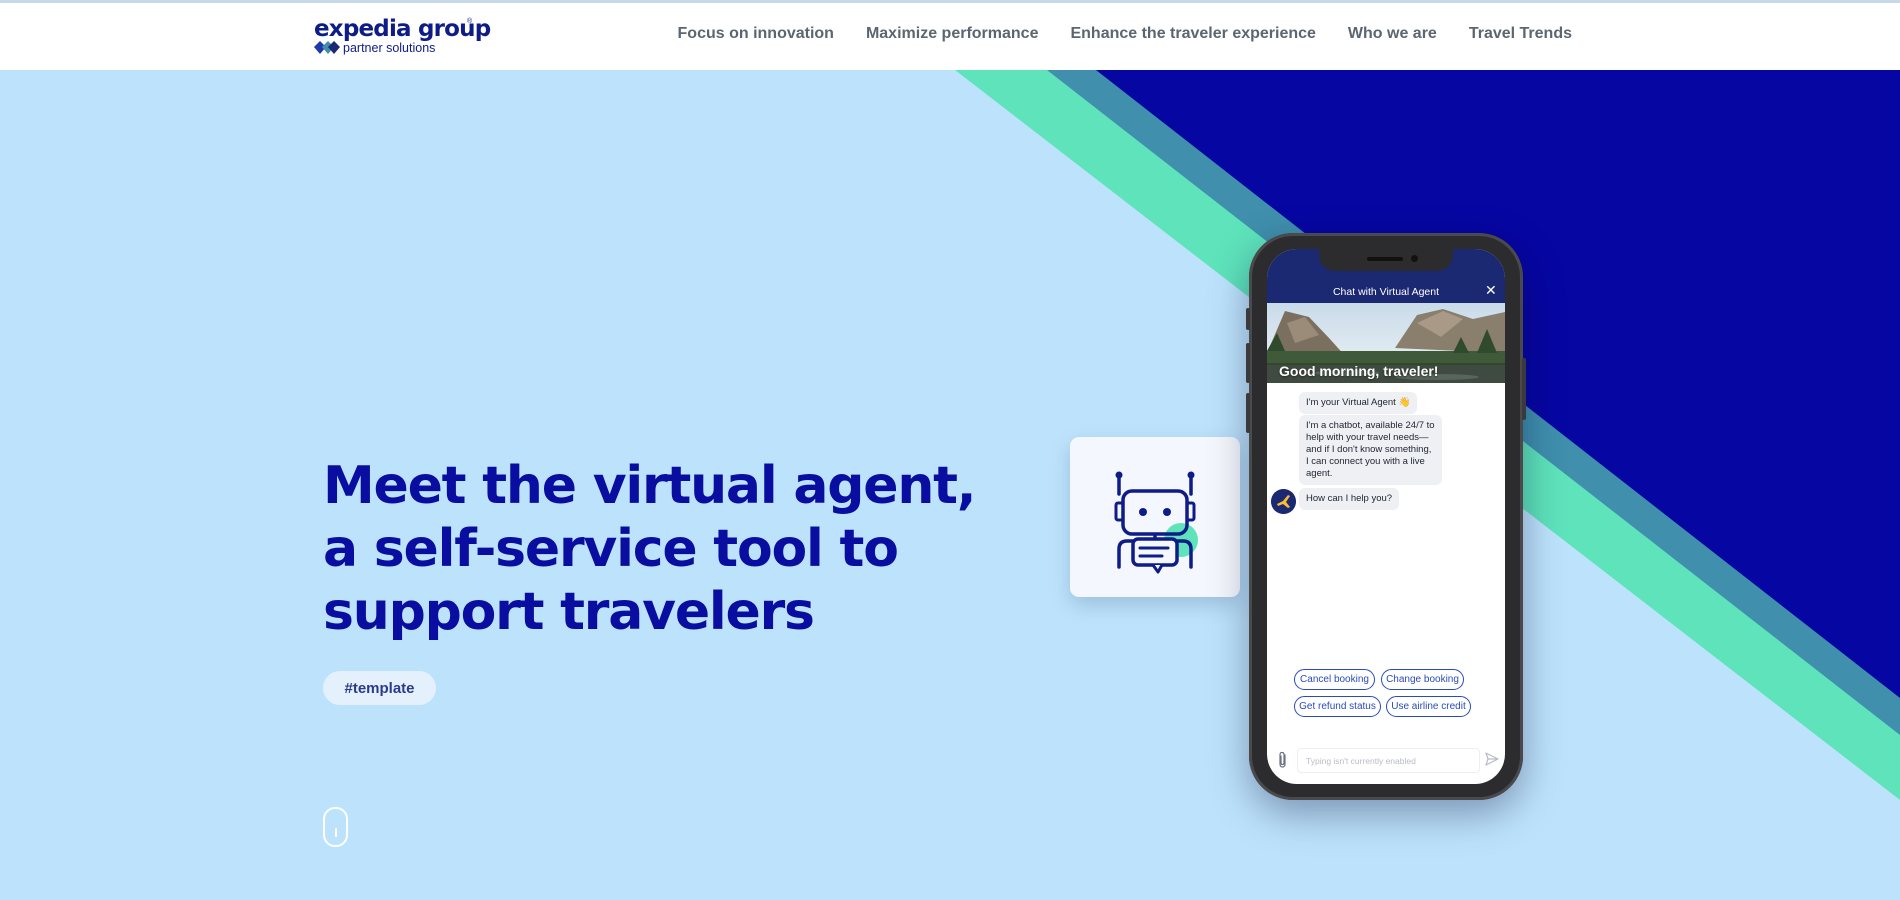 The width and height of the screenshot is (1900, 900). I want to click on nav-focus-on-innovation: Focus on innovation, so click(756, 34).